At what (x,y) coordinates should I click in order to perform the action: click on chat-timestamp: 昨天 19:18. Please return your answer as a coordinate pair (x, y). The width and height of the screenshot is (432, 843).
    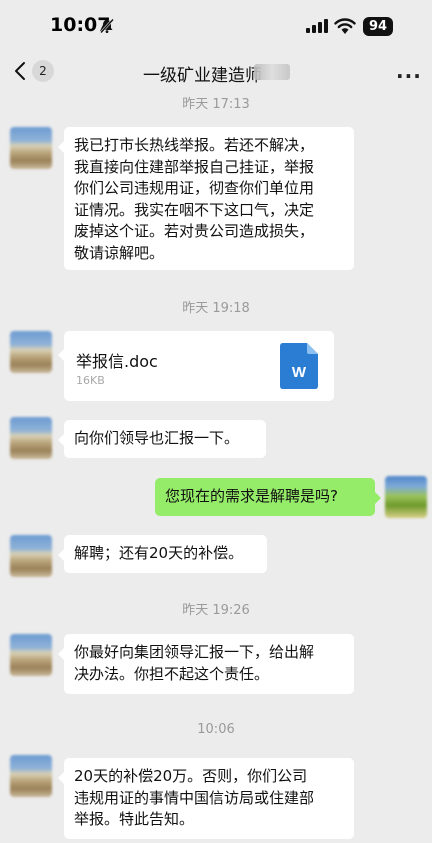
    Looking at the image, I should click on (216, 308).